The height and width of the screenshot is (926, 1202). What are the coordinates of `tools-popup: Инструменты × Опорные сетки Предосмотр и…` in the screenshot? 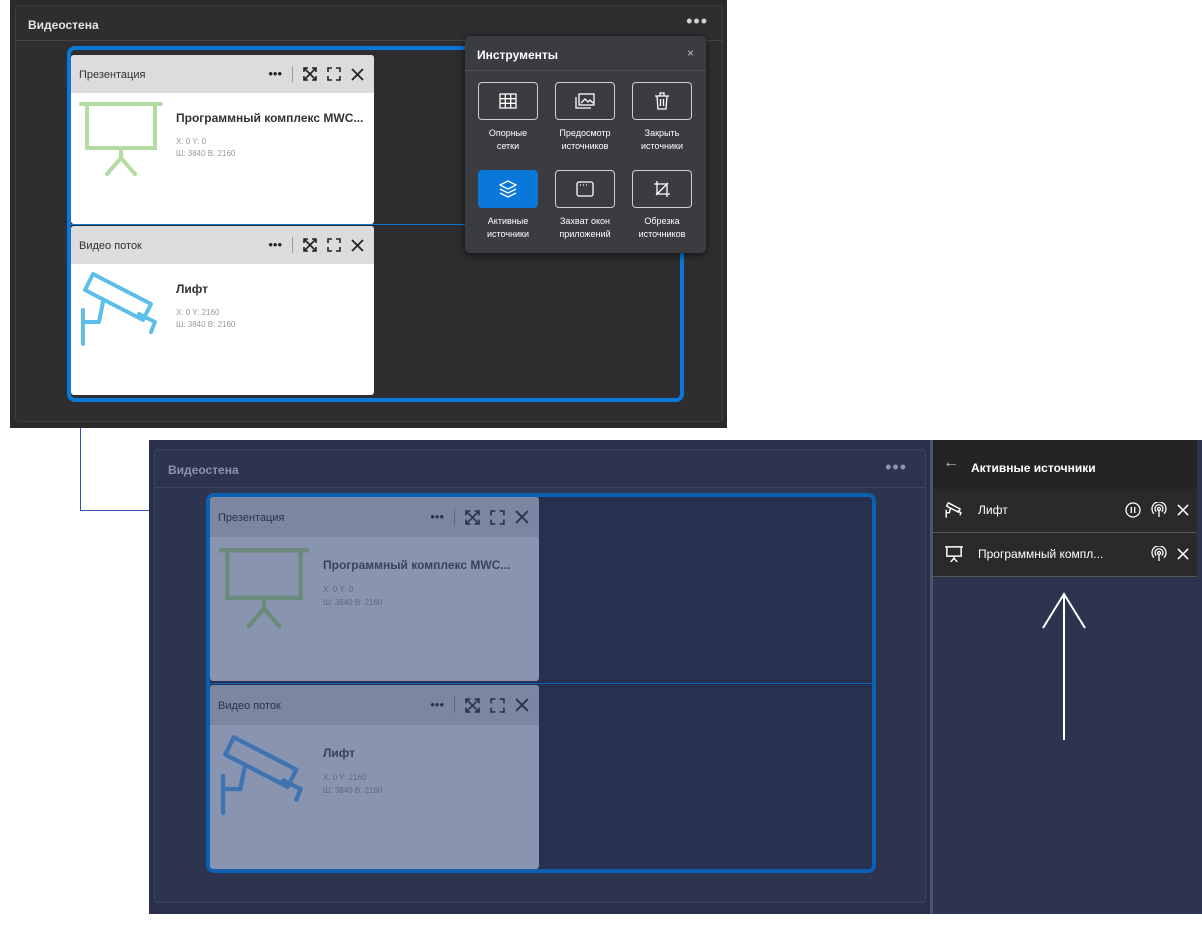 It's located at (585, 144).